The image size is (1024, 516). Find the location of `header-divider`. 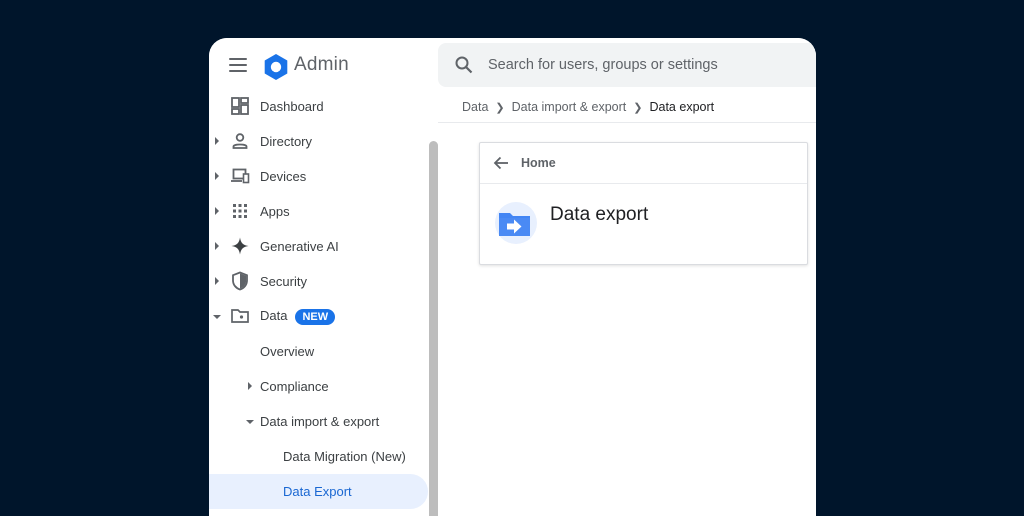

header-divider is located at coordinates (627, 122).